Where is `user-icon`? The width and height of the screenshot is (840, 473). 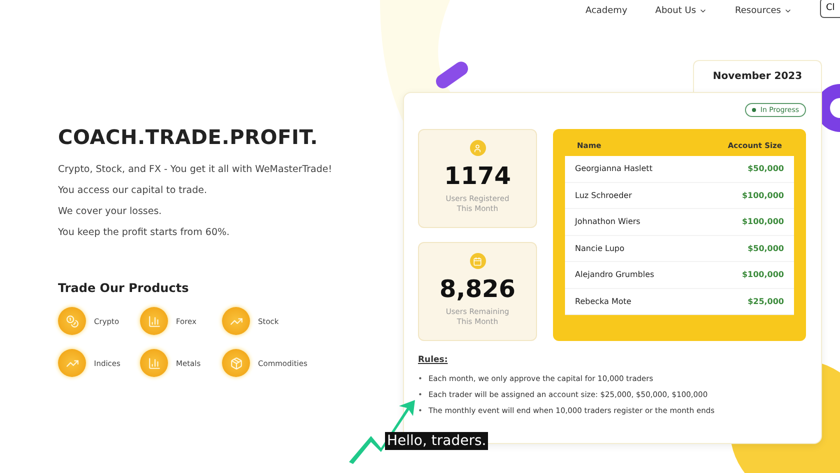
user-icon is located at coordinates (477, 148).